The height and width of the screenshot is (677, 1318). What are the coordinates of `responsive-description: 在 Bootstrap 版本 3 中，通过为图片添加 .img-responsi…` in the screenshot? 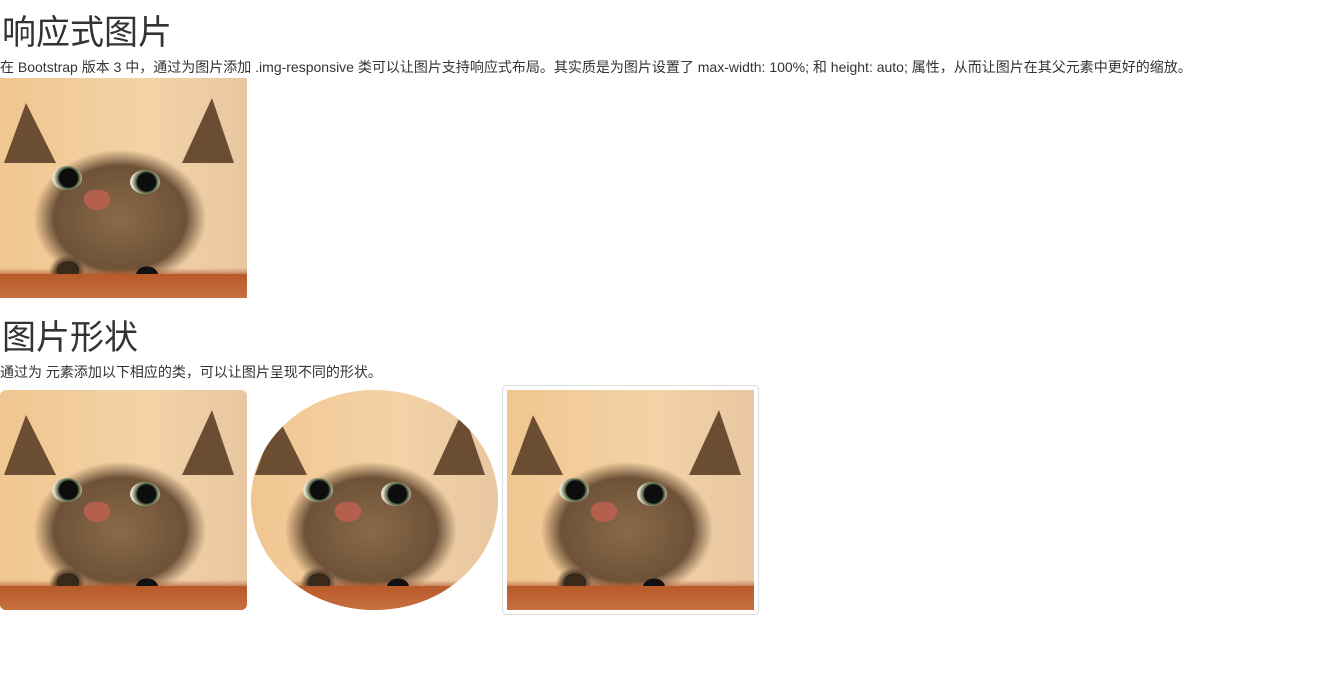 It's located at (596, 67).